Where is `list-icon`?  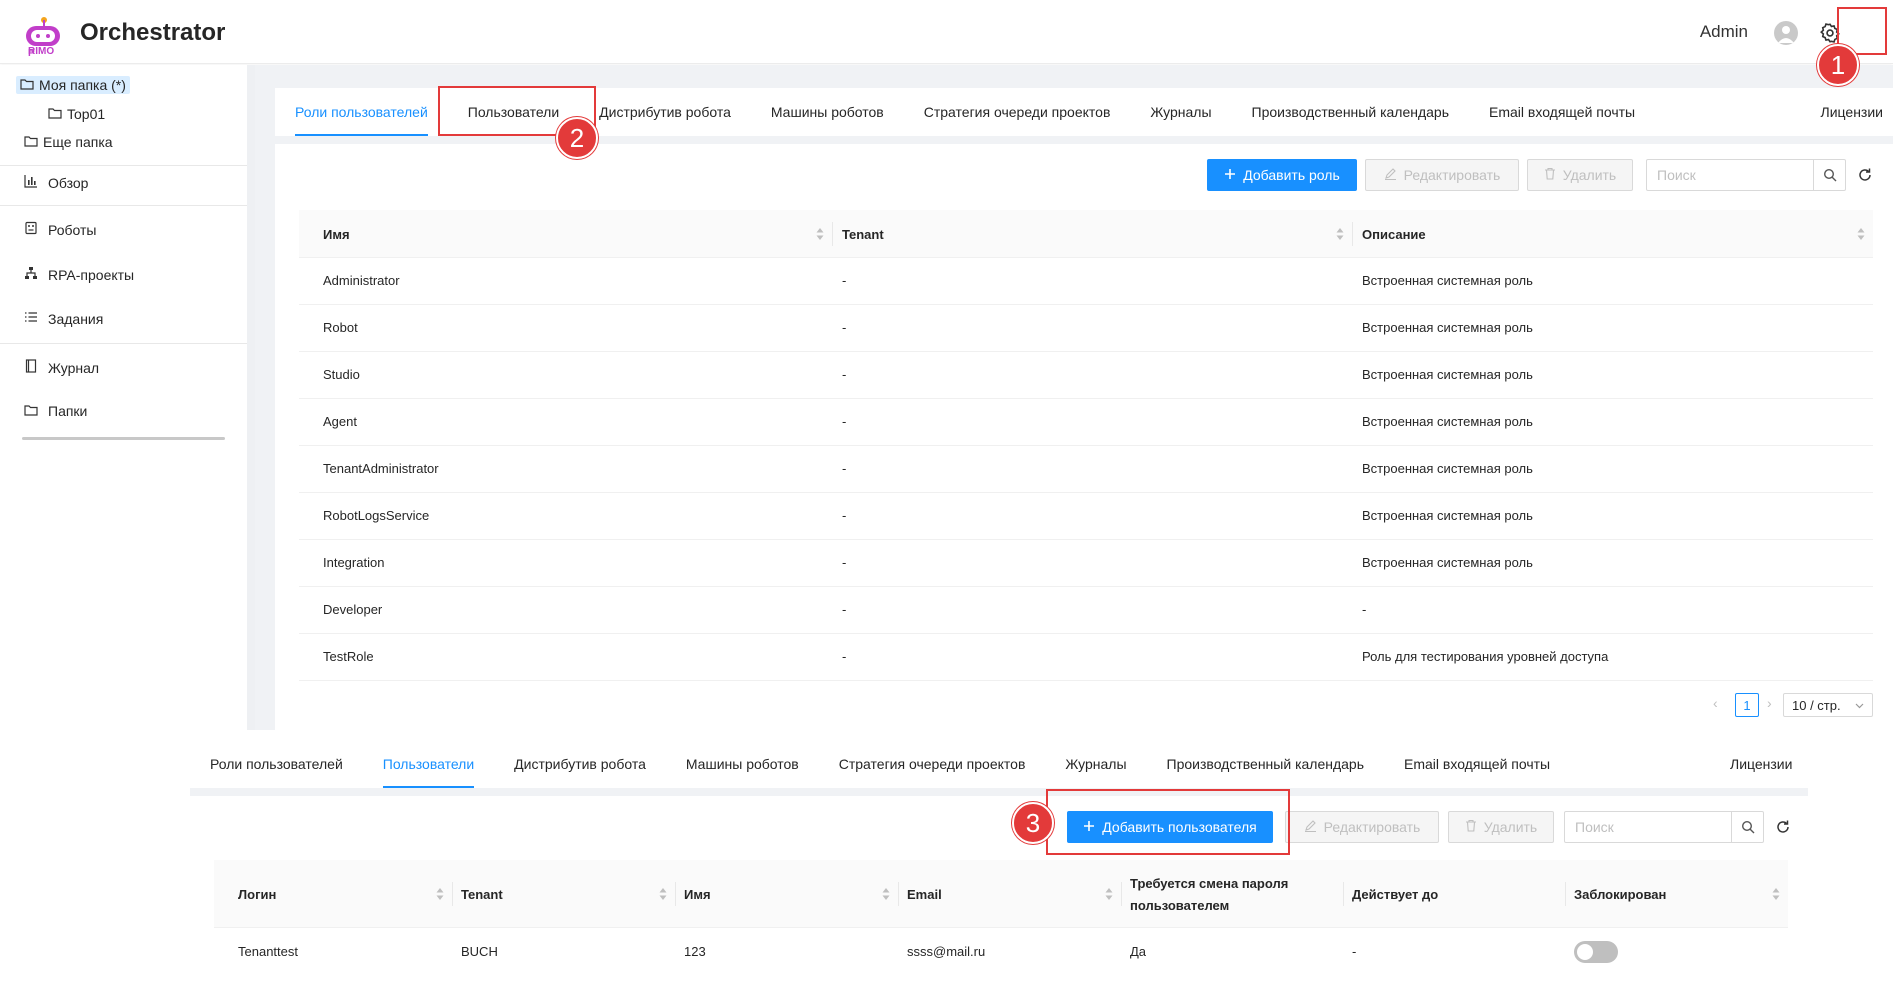 list-icon is located at coordinates (31, 318).